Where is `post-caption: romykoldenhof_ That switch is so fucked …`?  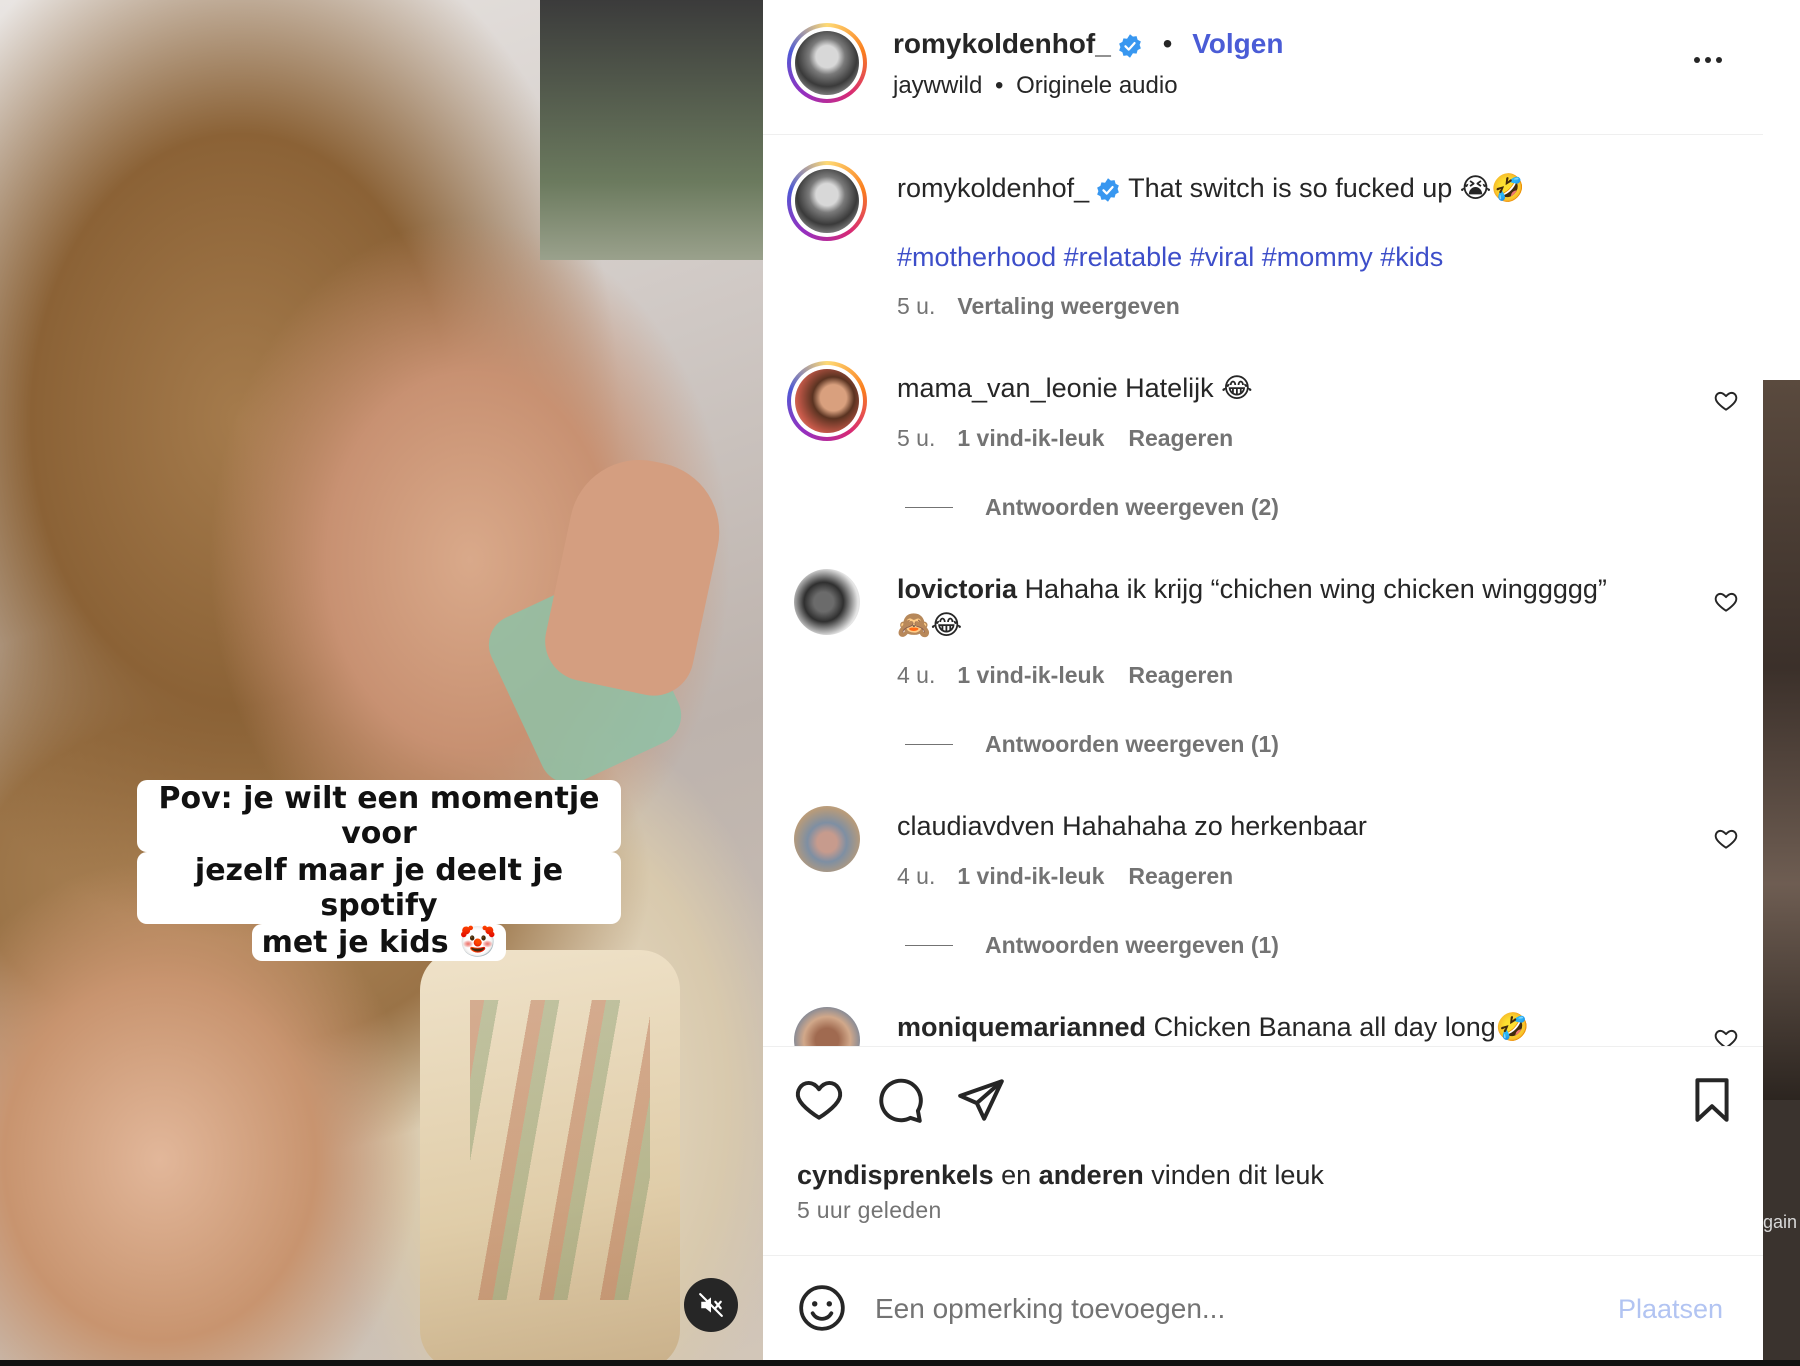 post-caption: romykoldenhof_ That switch is so fucked … is located at coordinates (1211, 188).